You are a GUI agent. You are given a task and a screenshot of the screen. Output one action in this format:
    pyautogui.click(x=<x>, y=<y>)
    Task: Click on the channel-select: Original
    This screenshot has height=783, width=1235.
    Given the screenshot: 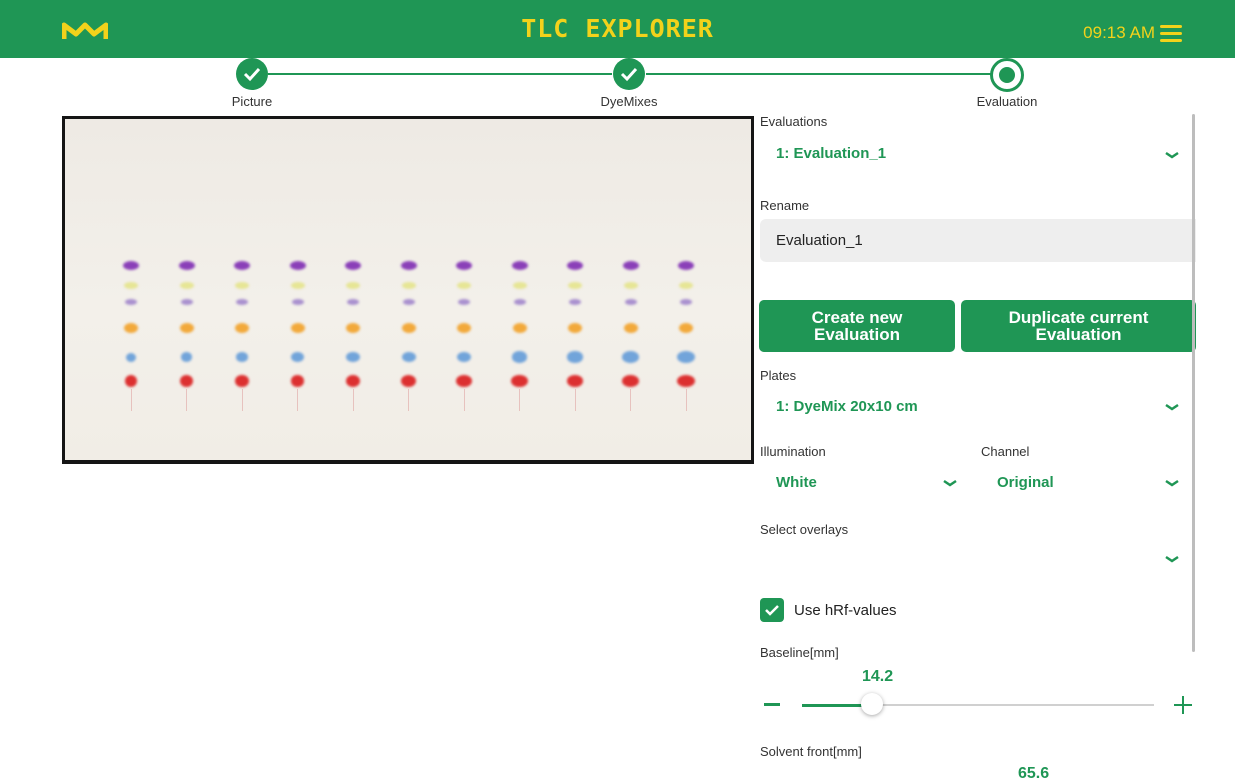 What is the action you would take?
    pyautogui.click(x=1025, y=482)
    